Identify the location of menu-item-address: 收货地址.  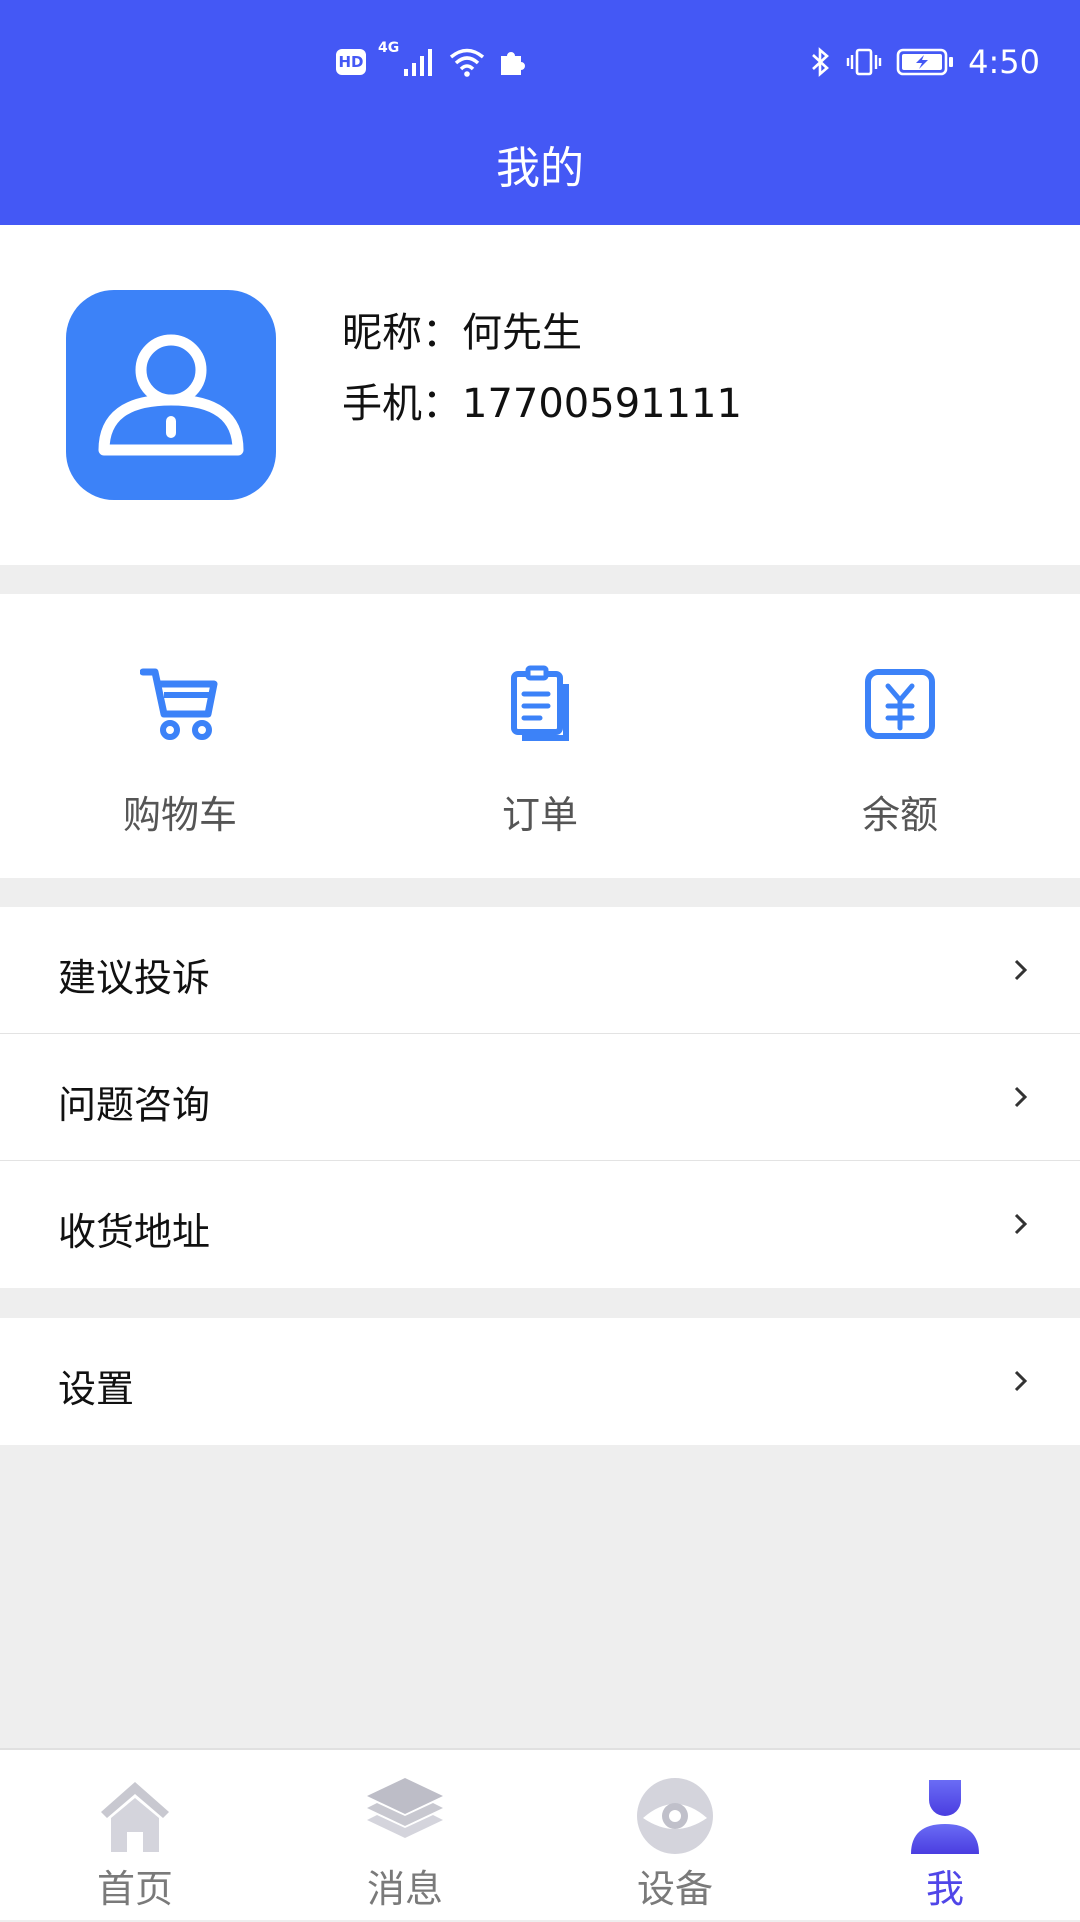
(540, 1224).